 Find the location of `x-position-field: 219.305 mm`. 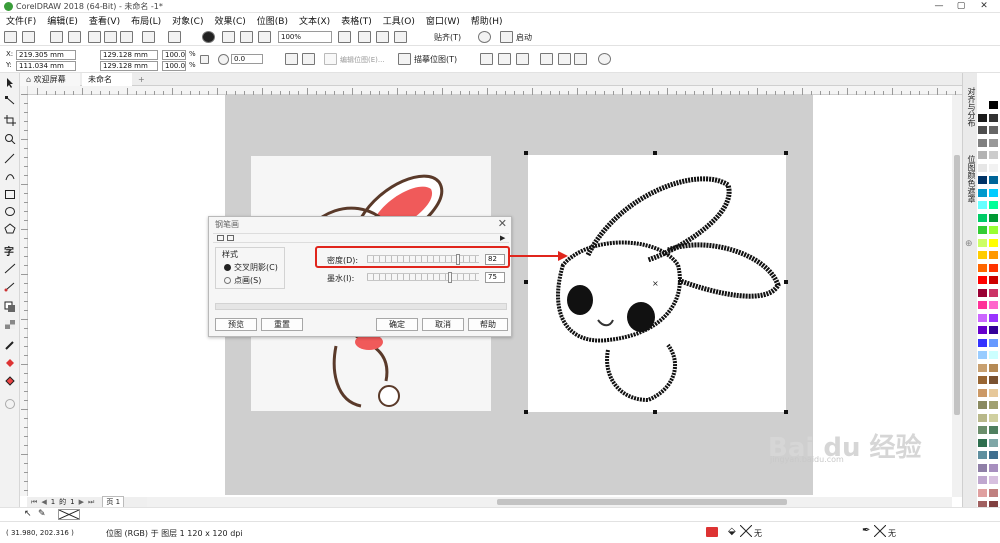

x-position-field: 219.305 mm is located at coordinates (46, 55).